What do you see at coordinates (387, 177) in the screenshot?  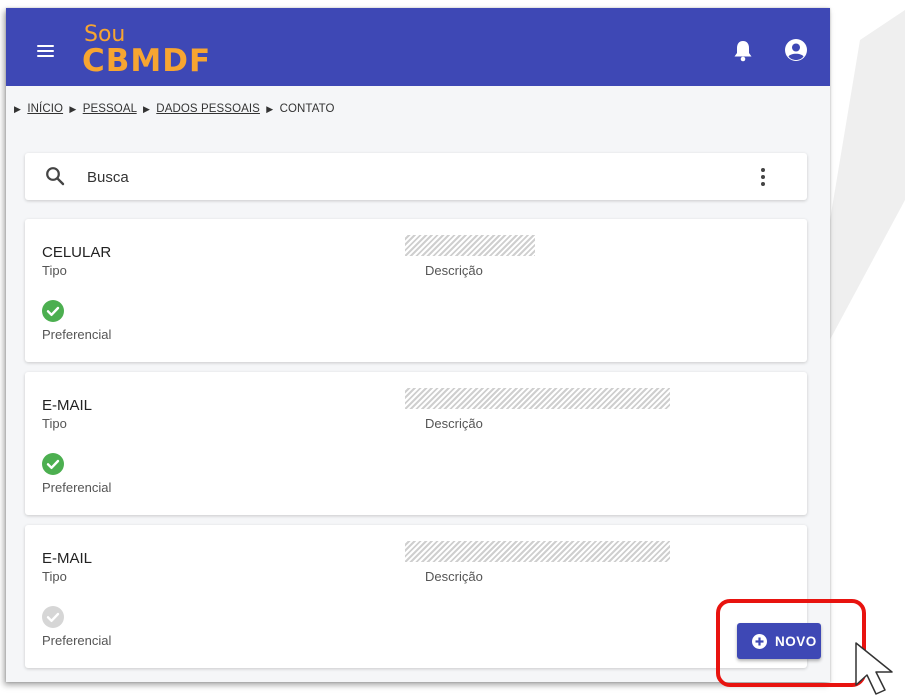 I see `search-input` at bounding box center [387, 177].